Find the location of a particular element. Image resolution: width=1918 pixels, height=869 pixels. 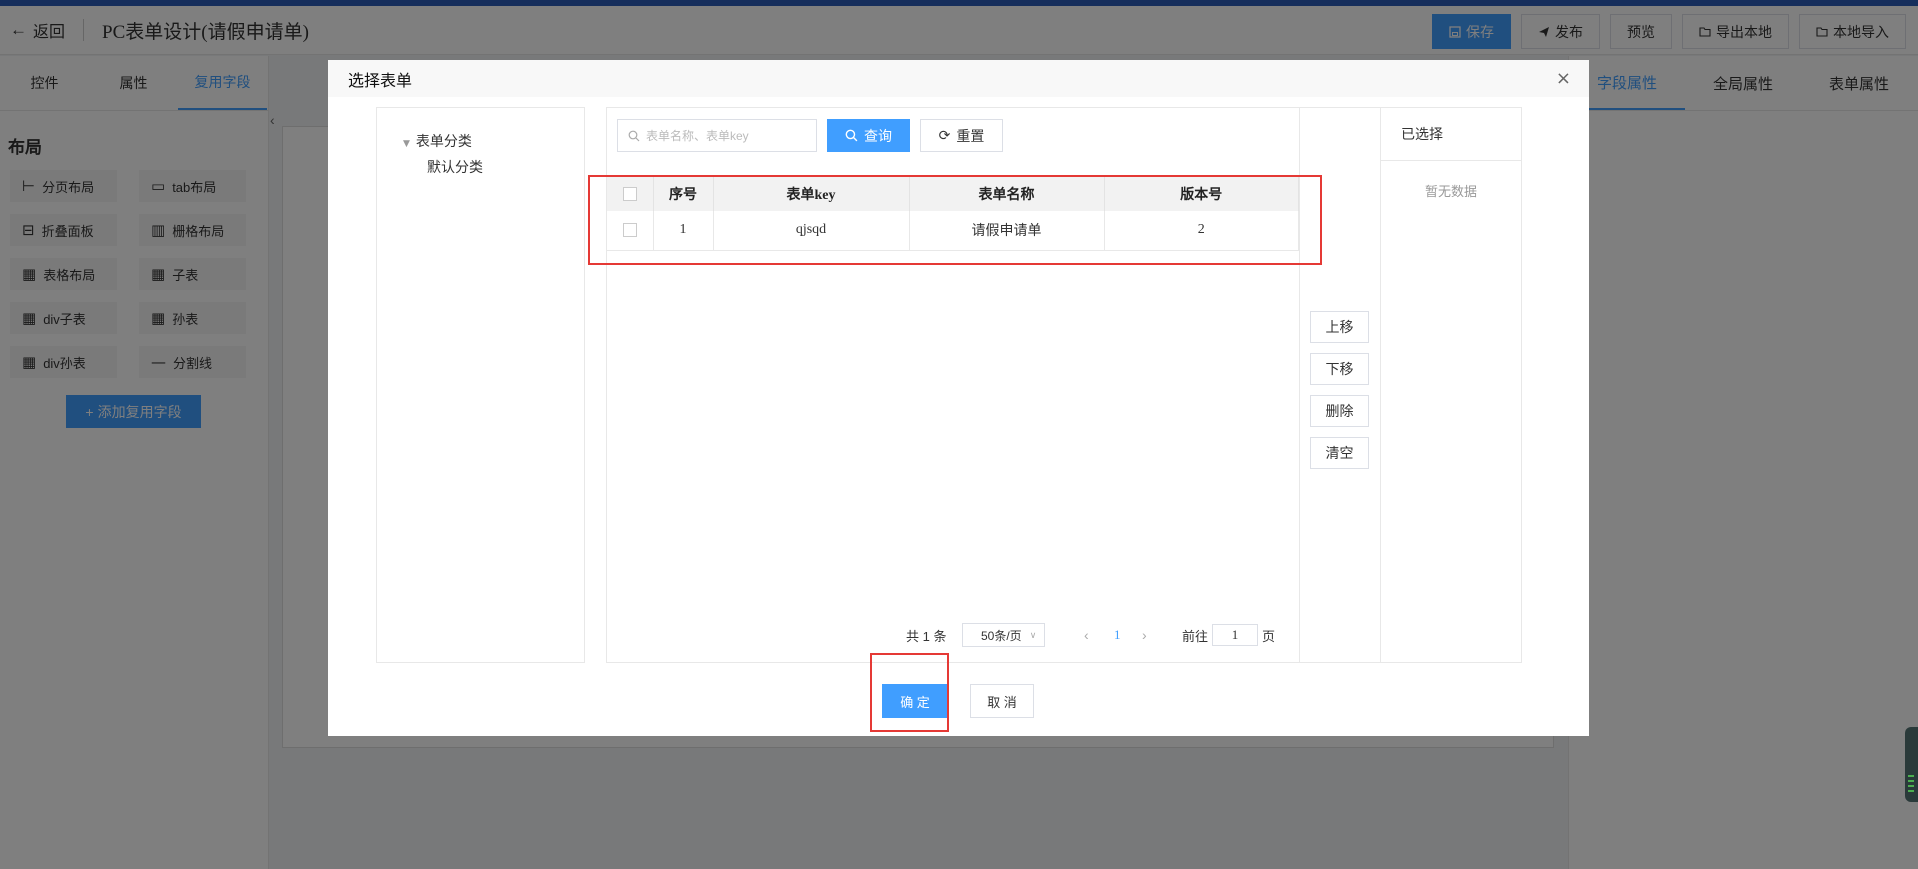

delete-button: 删除 is located at coordinates (1339, 411).